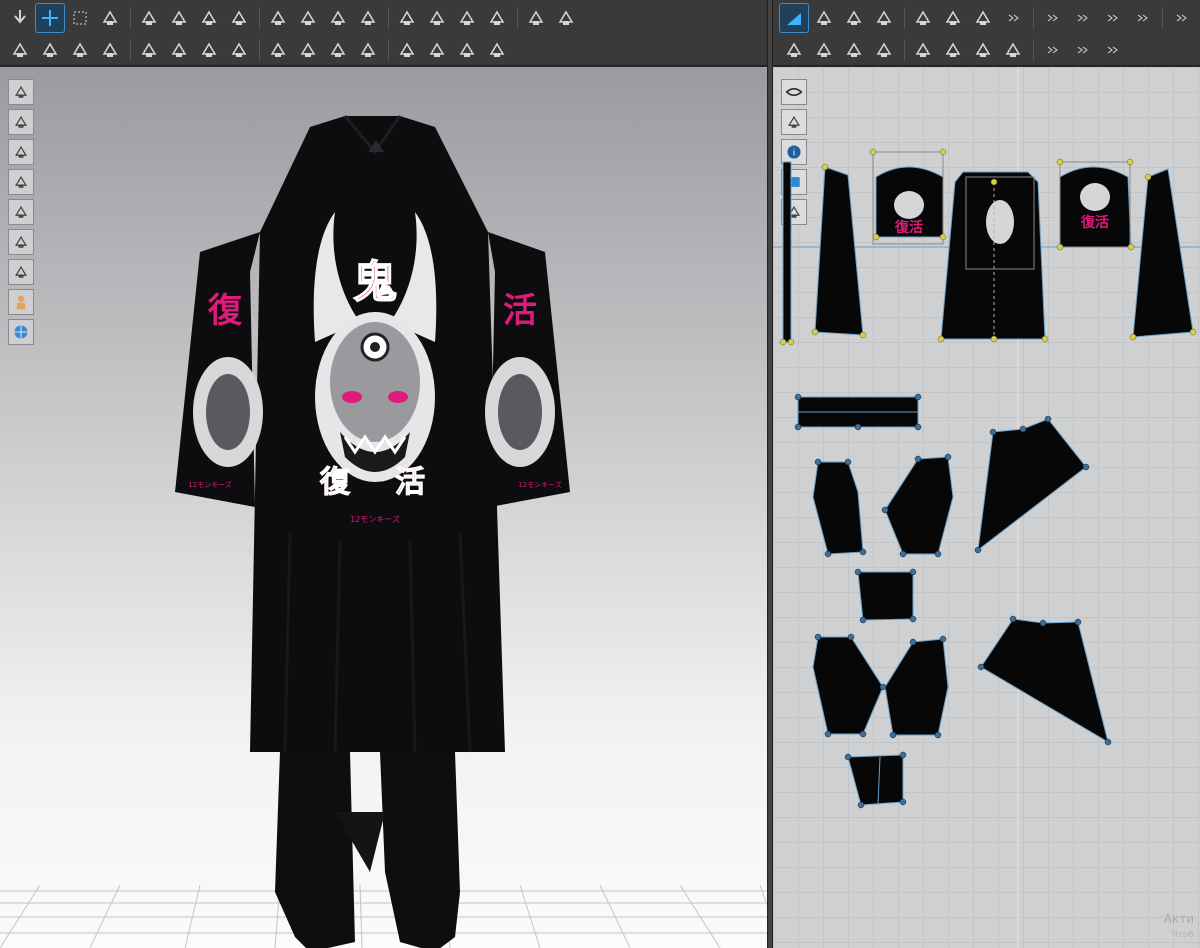 The image size is (1200, 948). What do you see at coordinates (497, 50) in the screenshot?
I see `tool-button-split` at bounding box center [497, 50].